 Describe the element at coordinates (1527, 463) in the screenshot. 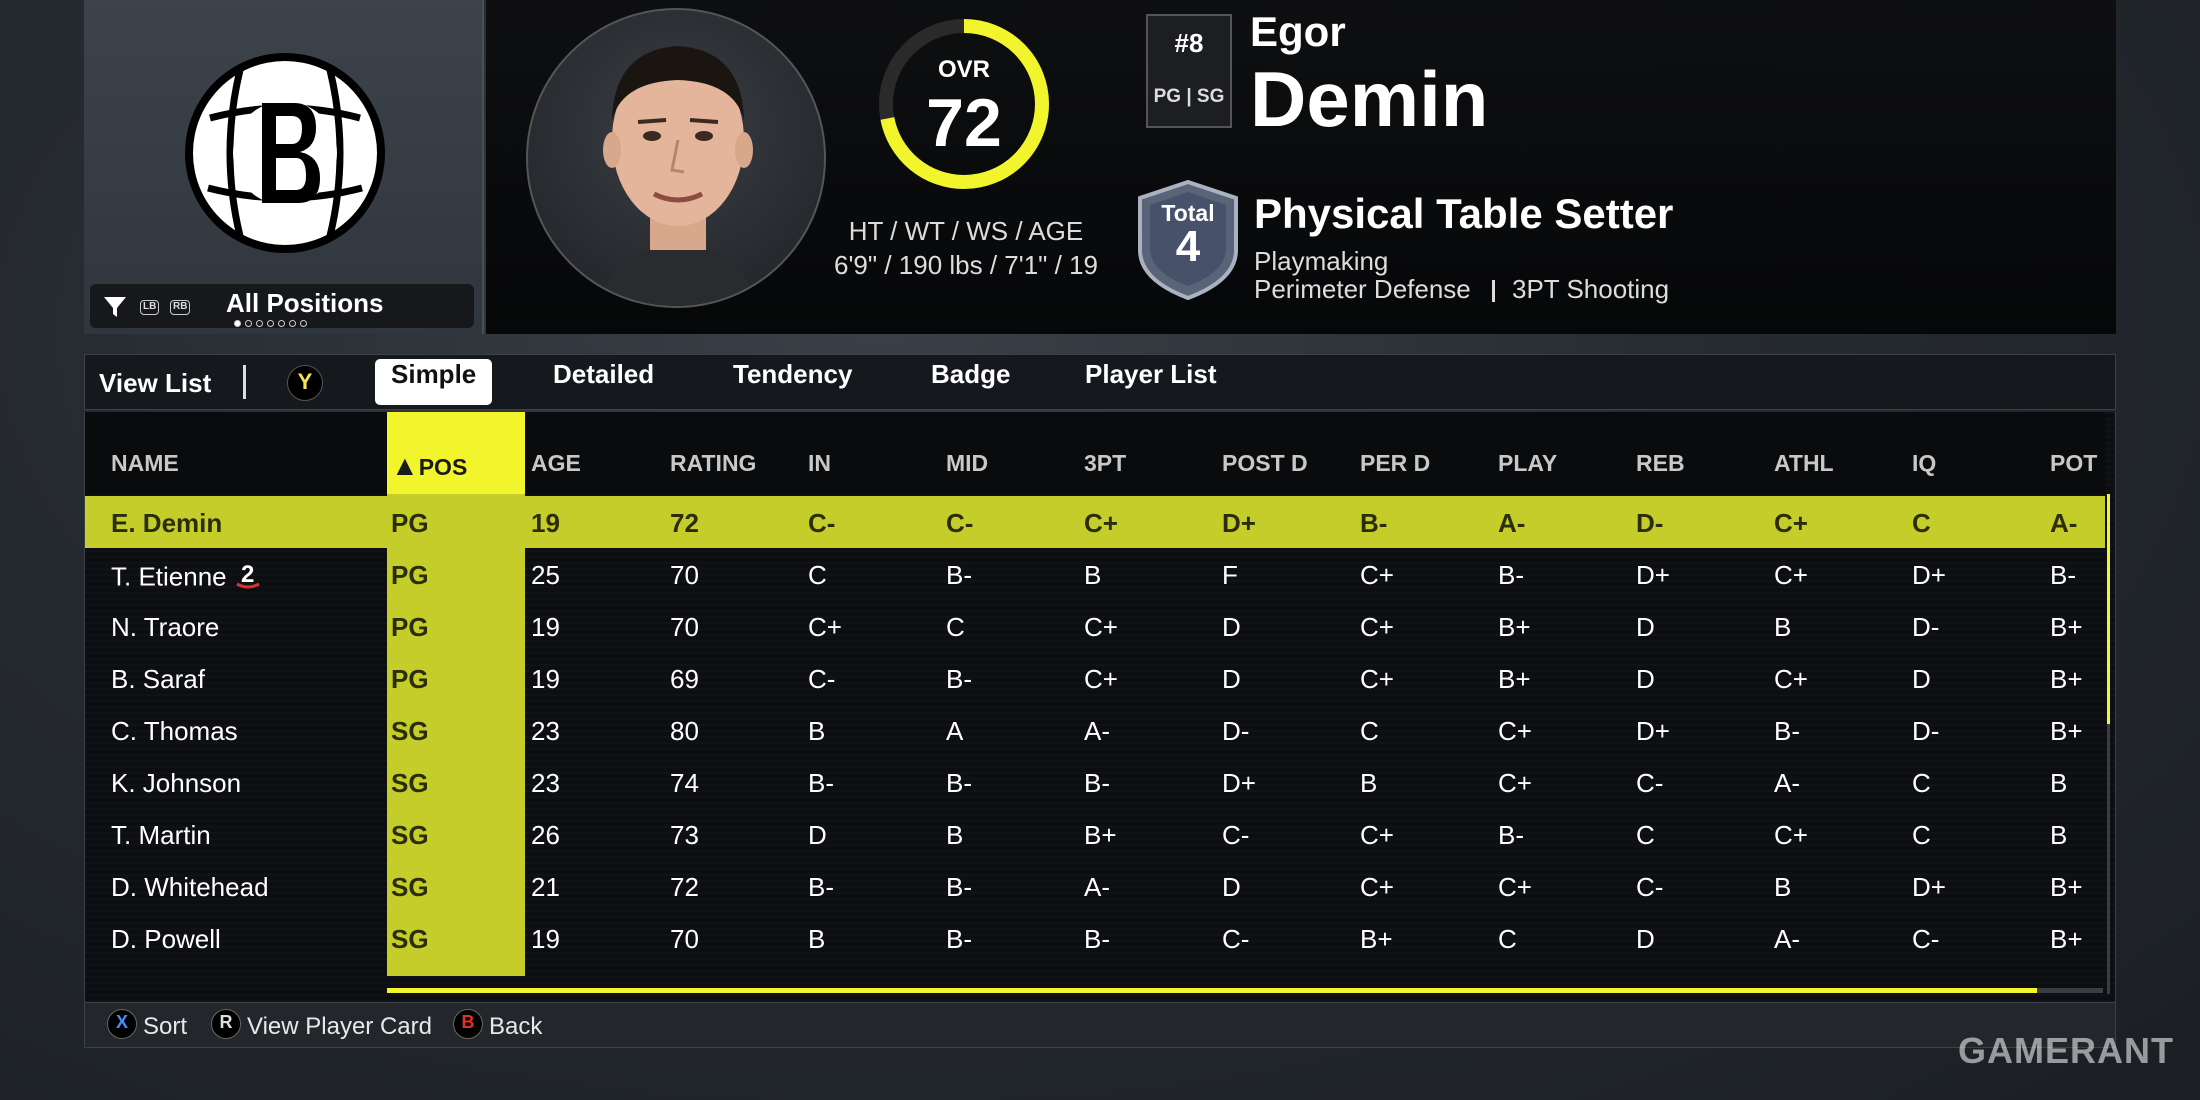

I see `column-header-play: PLAY` at that location.